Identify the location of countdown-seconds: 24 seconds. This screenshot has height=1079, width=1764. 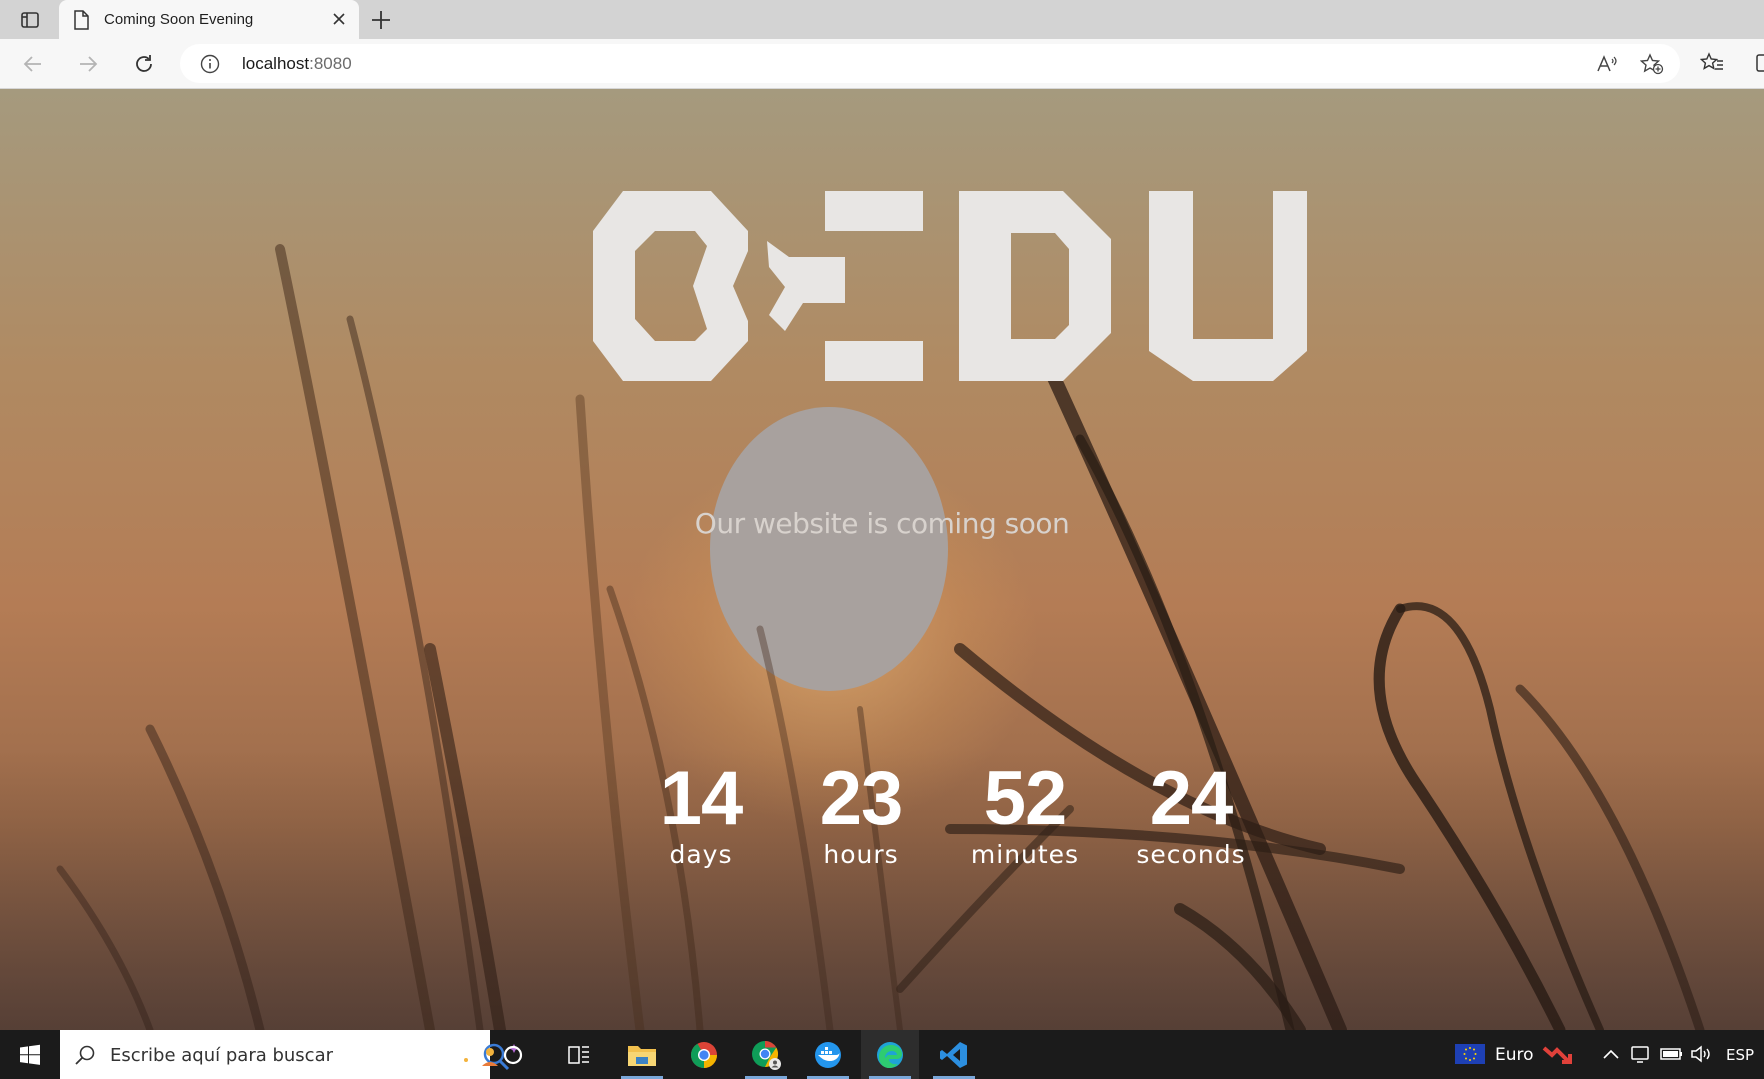
(1191, 815).